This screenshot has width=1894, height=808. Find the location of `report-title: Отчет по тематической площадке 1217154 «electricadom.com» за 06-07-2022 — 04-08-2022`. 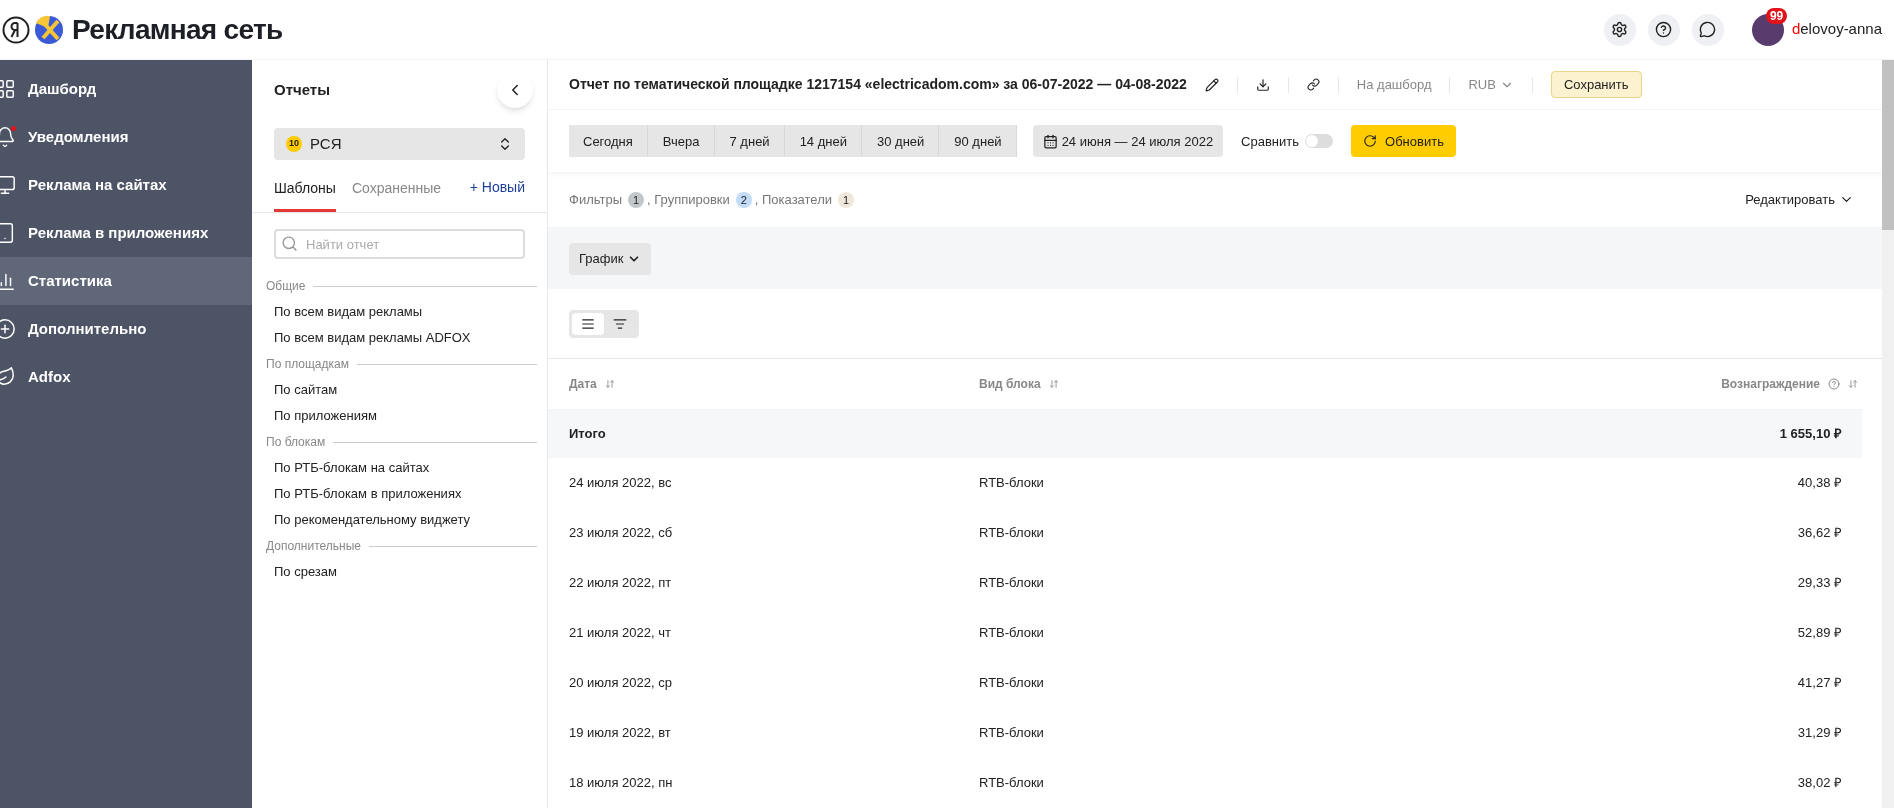

report-title: Отчет по тематической площадке 1217154 «electricadom.com» за 06-07-2022 — 04-08-2022 is located at coordinates (878, 85).